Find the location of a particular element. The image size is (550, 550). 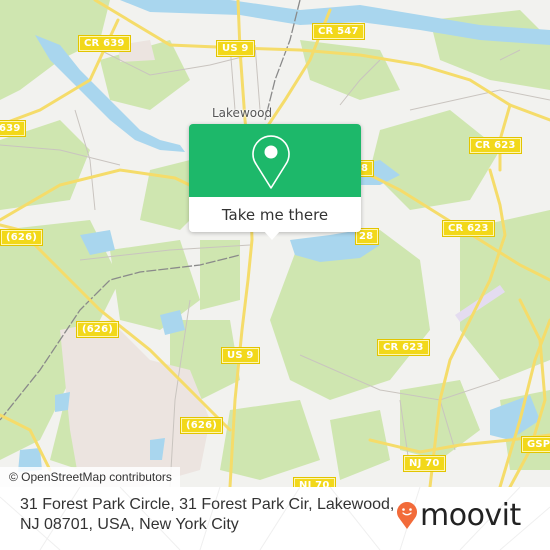

location-popup: Take me there is located at coordinates (275, 182).